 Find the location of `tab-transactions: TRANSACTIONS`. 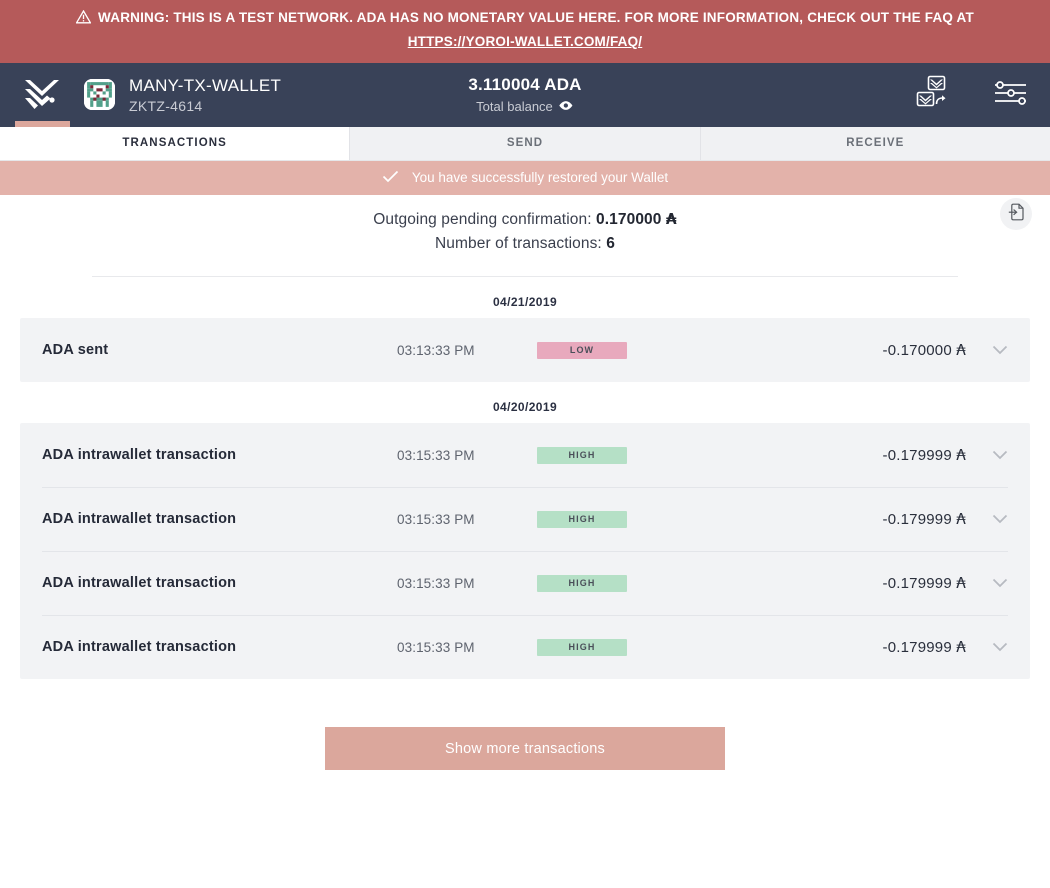

tab-transactions: TRANSACTIONS is located at coordinates (175, 143).